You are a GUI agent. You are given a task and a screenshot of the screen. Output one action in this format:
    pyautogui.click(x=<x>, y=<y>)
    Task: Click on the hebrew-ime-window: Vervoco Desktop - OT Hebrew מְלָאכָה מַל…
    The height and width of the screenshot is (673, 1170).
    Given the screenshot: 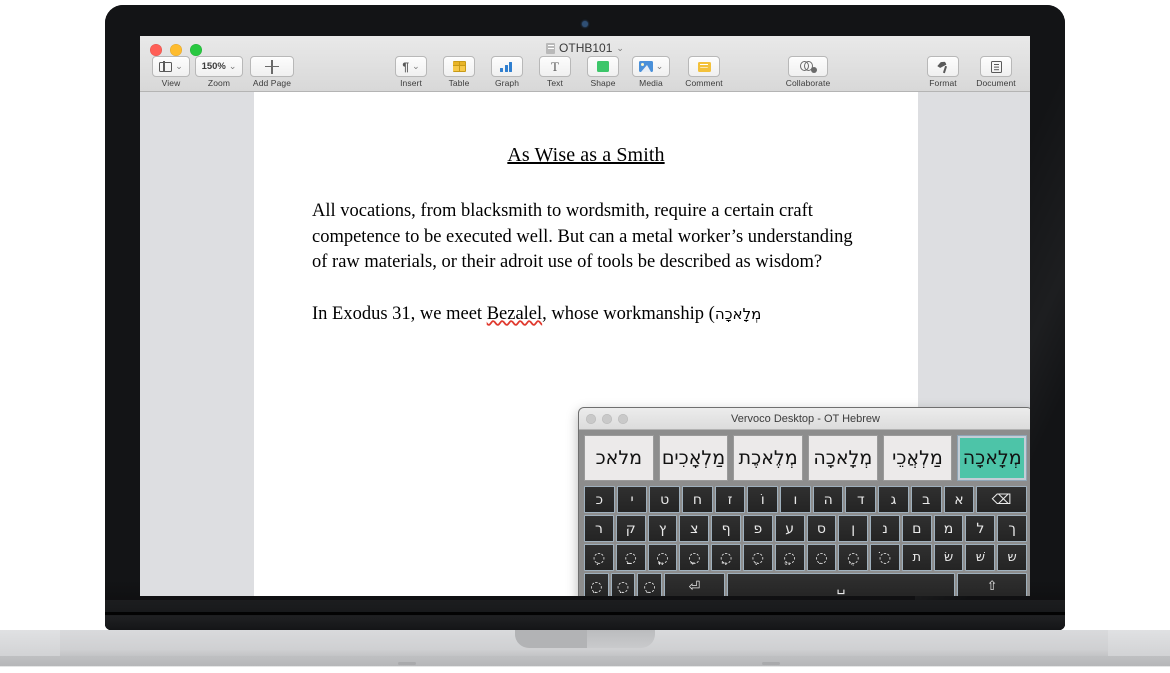 What is the action you would take?
    pyautogui.click(x=804, y=501)
    